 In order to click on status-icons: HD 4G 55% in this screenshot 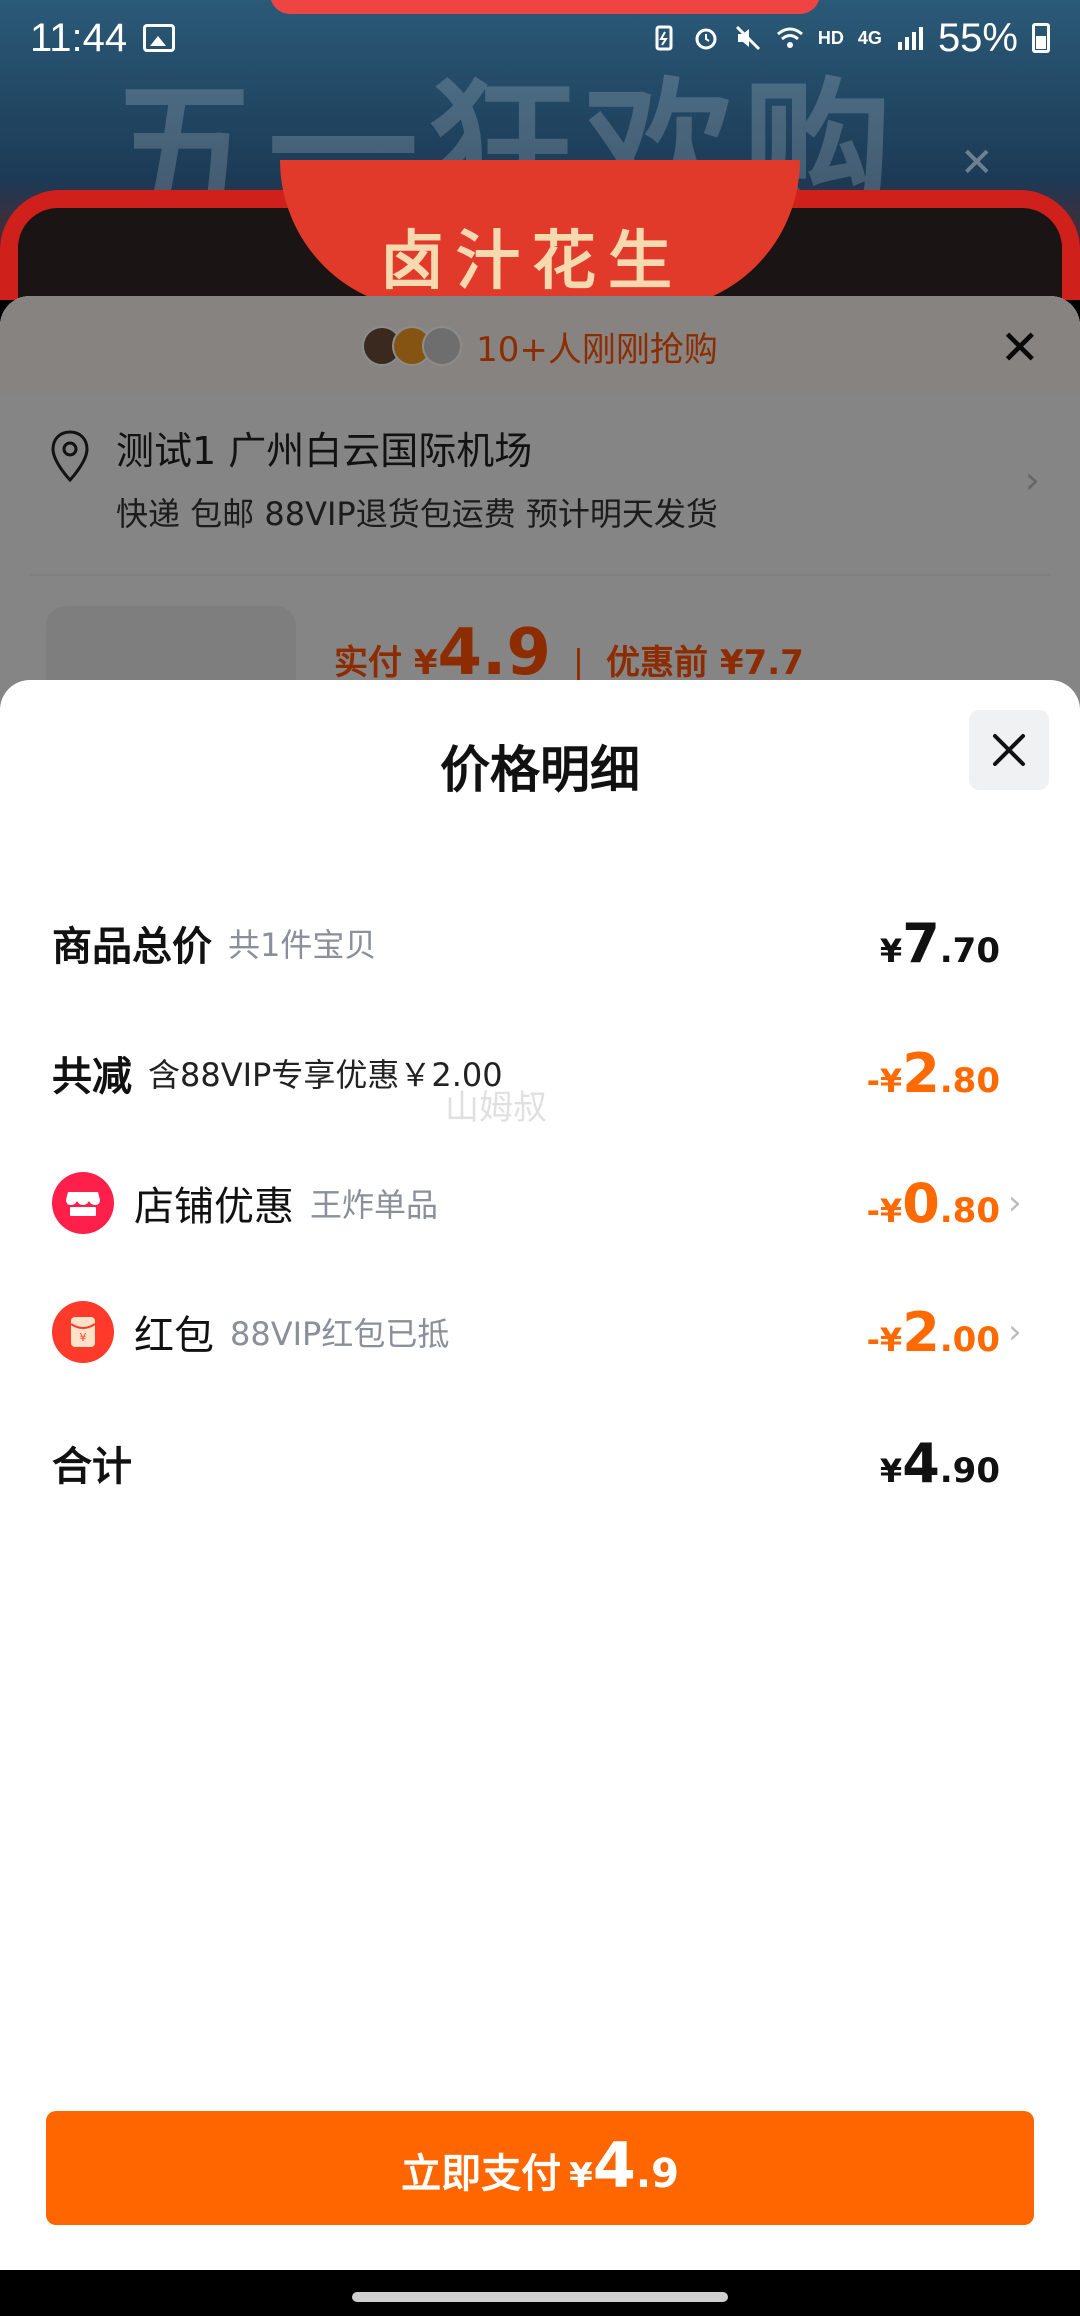, I will do `click(850, 38)`.